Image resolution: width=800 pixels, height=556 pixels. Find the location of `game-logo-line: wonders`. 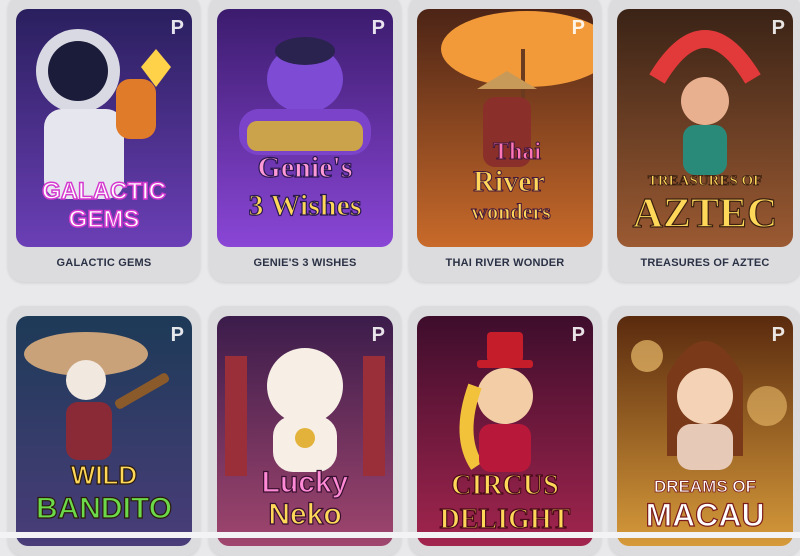

game-logo-line: wonders is located at coordinates (511, 211).